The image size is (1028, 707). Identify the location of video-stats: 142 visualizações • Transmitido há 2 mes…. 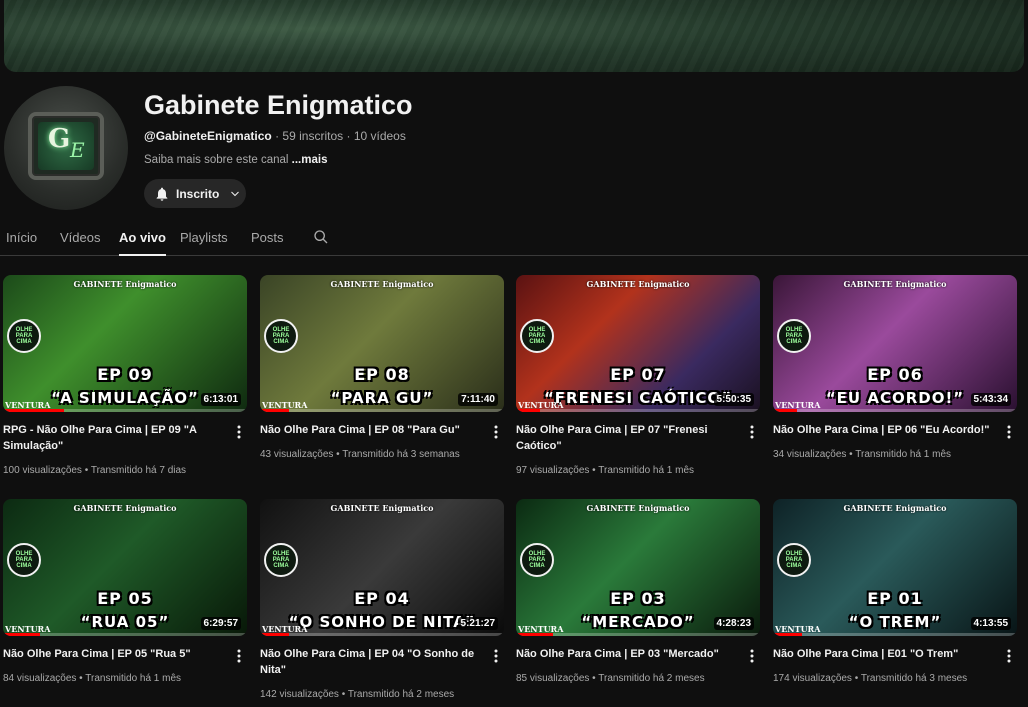
(380, 694).